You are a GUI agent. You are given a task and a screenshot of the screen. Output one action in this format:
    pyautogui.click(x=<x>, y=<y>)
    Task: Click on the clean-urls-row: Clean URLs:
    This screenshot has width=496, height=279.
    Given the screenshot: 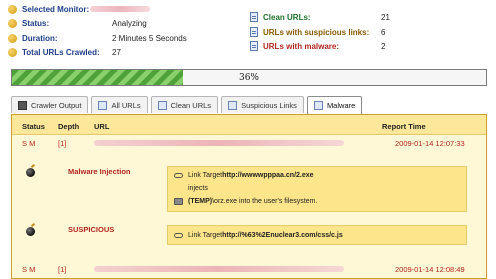 What is the action you would take?
    pyautogui.click(x=280, y=17)
    